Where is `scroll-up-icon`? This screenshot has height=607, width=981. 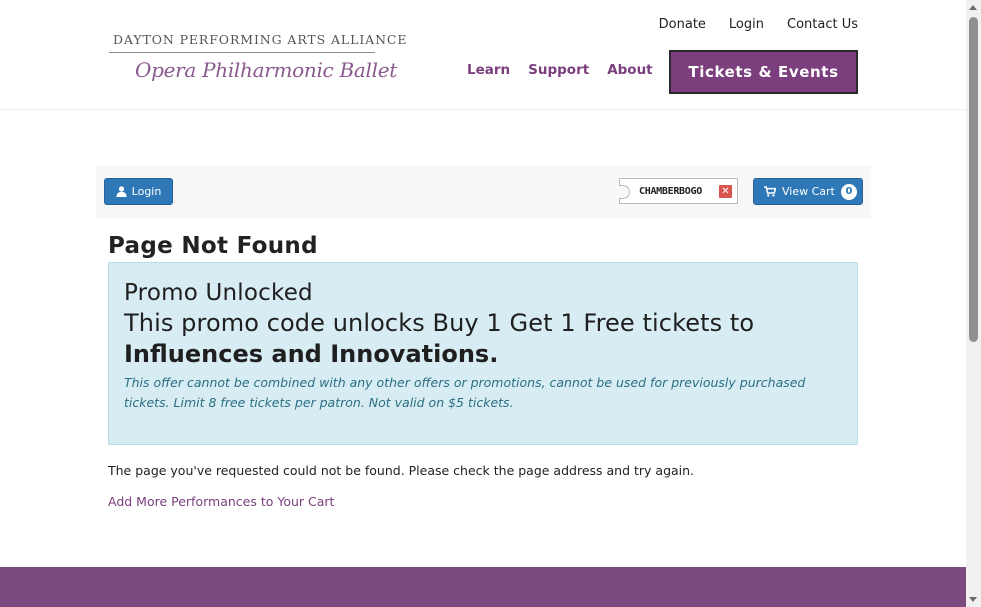 scroll-up-icon is located at coordinates (973, 7).